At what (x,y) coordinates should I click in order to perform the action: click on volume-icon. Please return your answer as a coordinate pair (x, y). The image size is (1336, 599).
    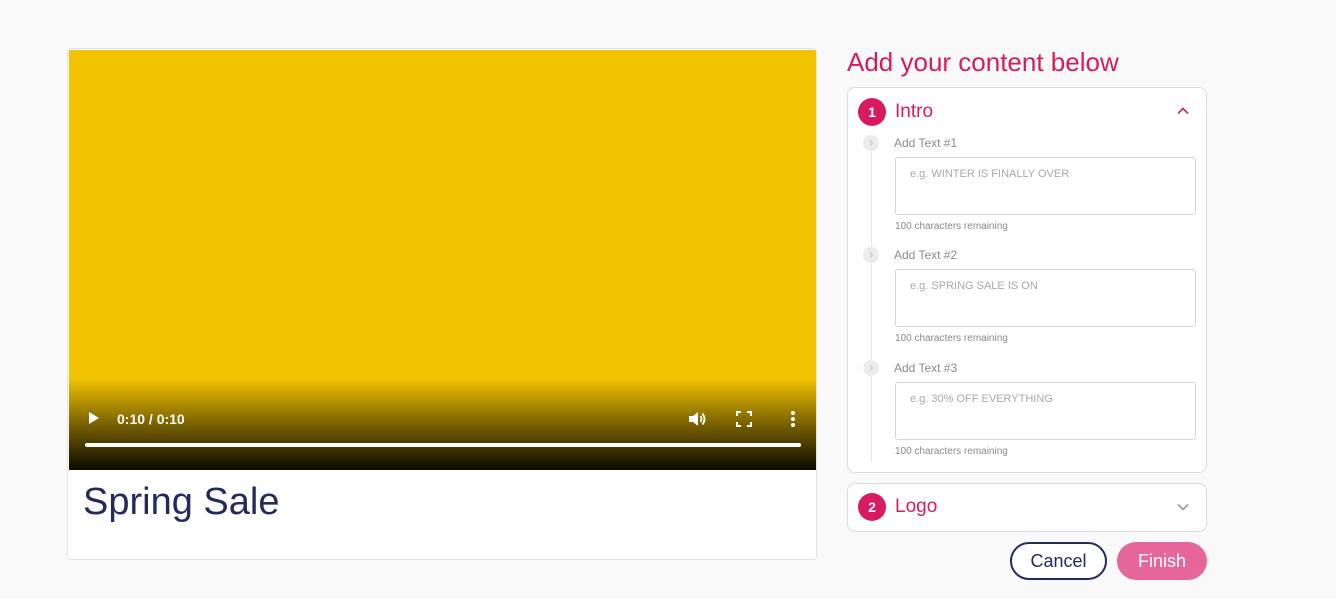
    Looking at the image, I should click on (697, 419).